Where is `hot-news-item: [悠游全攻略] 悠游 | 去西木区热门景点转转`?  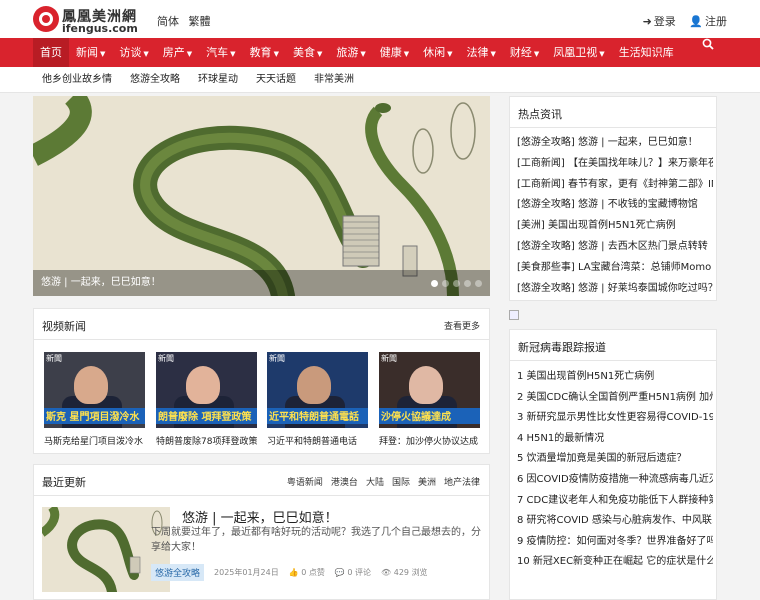
hot-news-item: [悠游全攻略] 悠游 | 去西木区热门景点转转 is located at coordinates (615, 247).